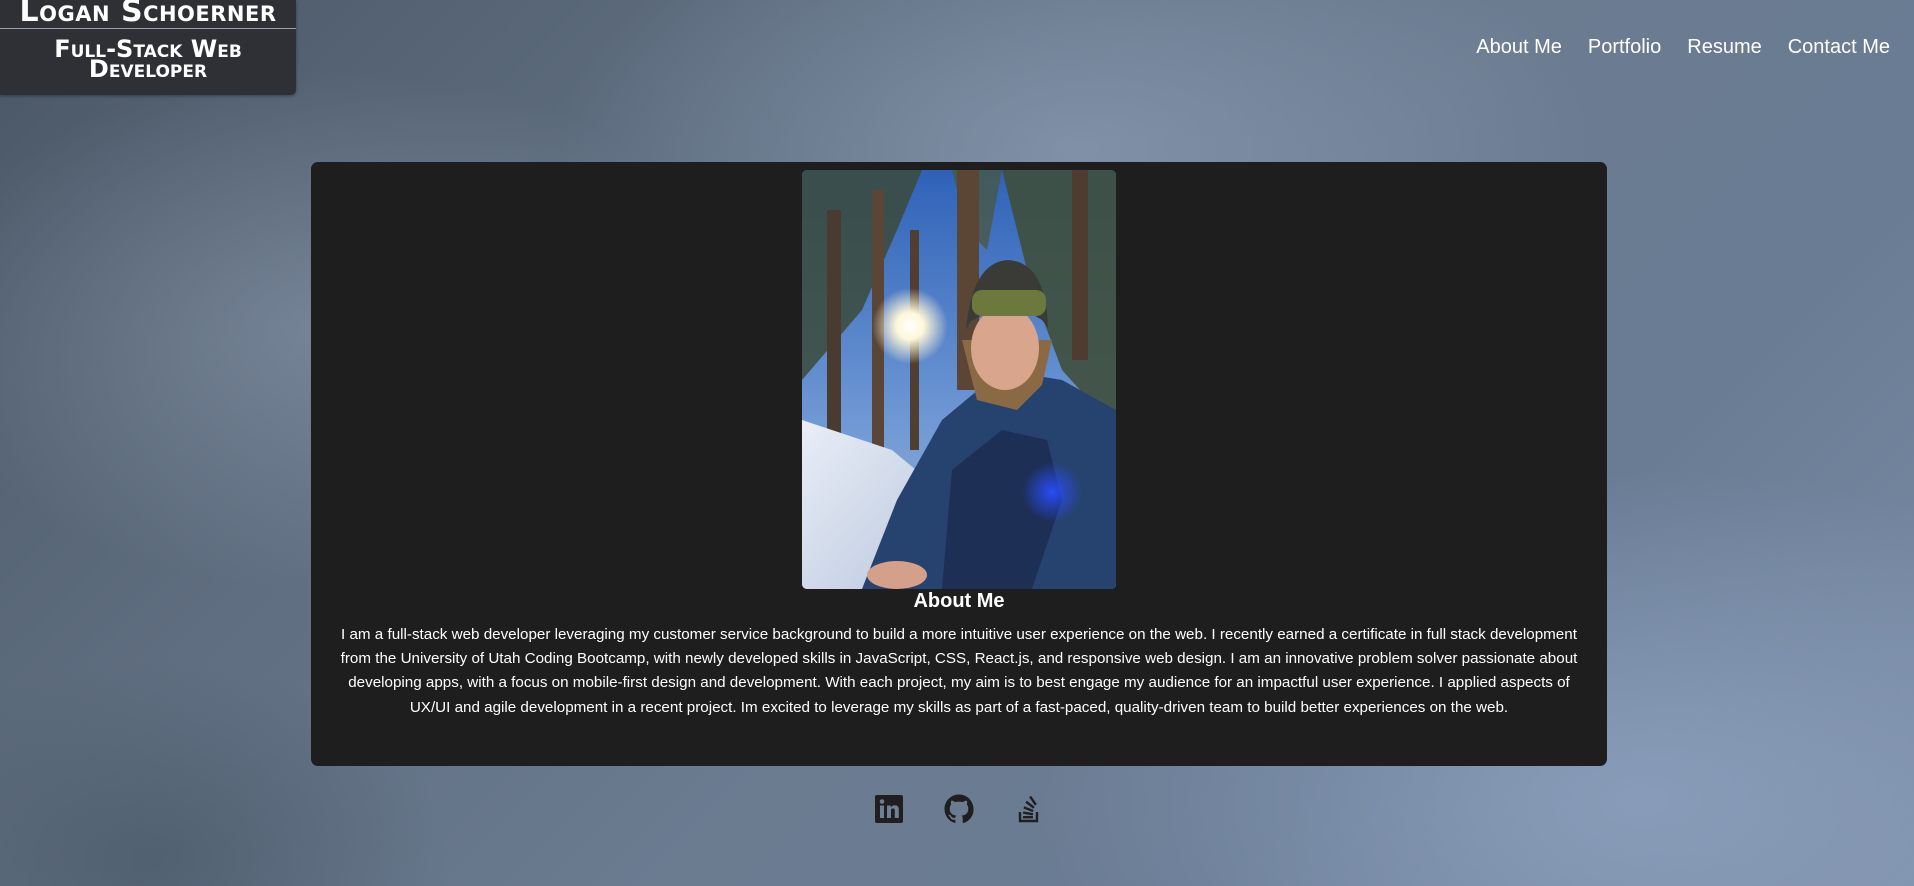  Describe the element at coordinates (959, 379) in the screenshot. I see `profile-photo` at that location.